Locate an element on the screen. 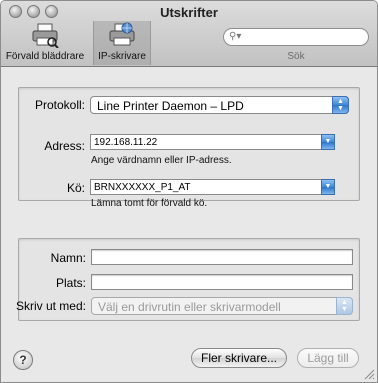 Image resolution: width=378 pixels, height=383 pixels. globe-printer-icon is located at coordinates (122, 34).